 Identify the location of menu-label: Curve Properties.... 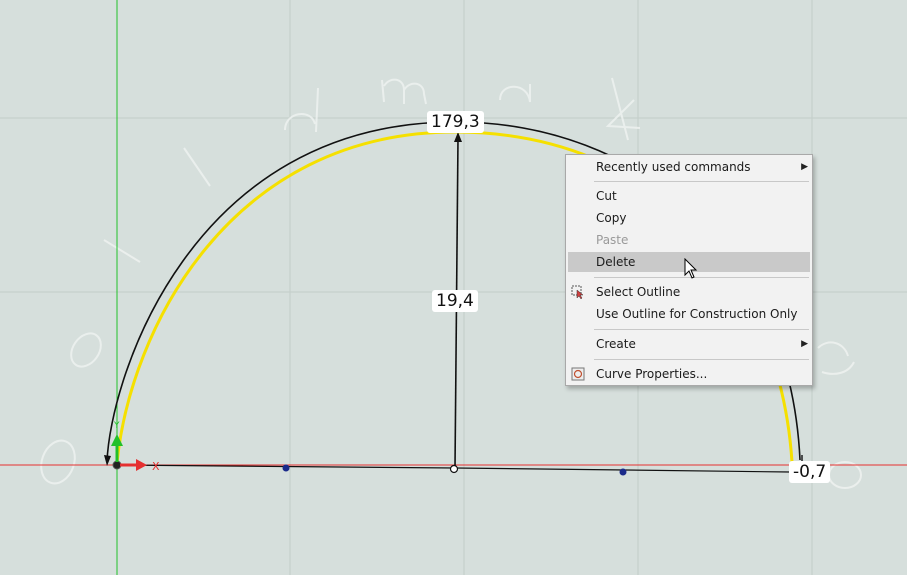
(652, 374).